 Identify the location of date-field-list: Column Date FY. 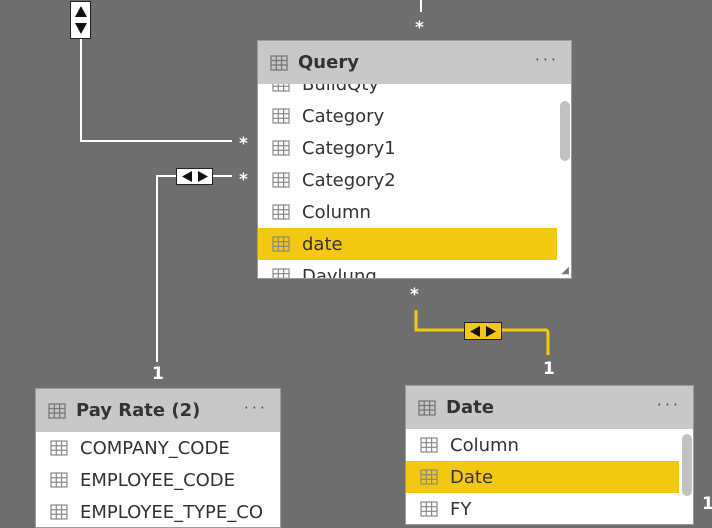
(542, 476).